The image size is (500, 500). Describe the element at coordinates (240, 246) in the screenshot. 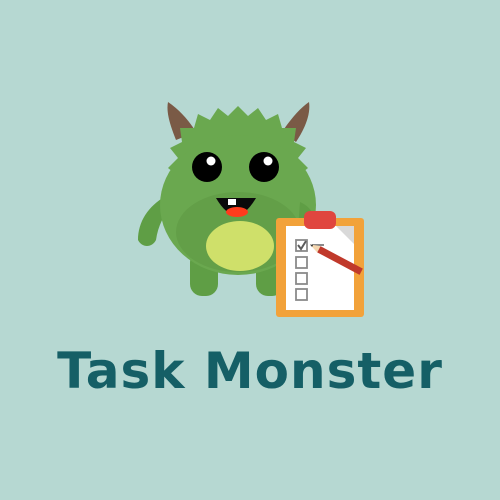

I see `monster-belly` at that location.